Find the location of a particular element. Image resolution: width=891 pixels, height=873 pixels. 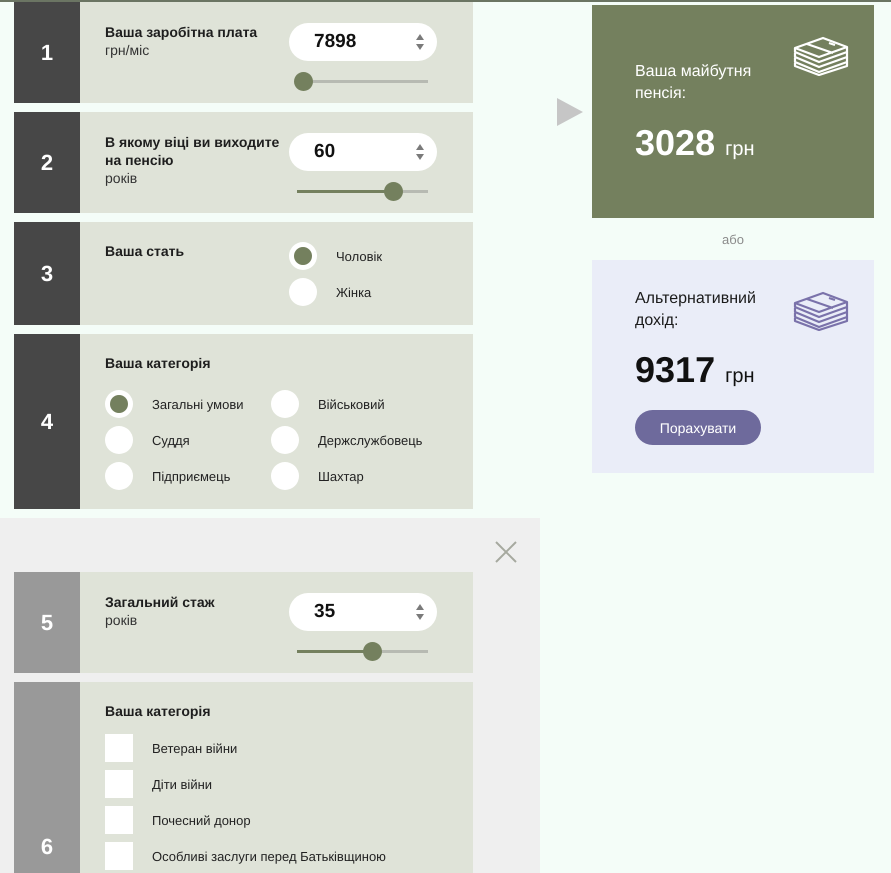

option-label: Жінка is located at coordinates (354, 292).